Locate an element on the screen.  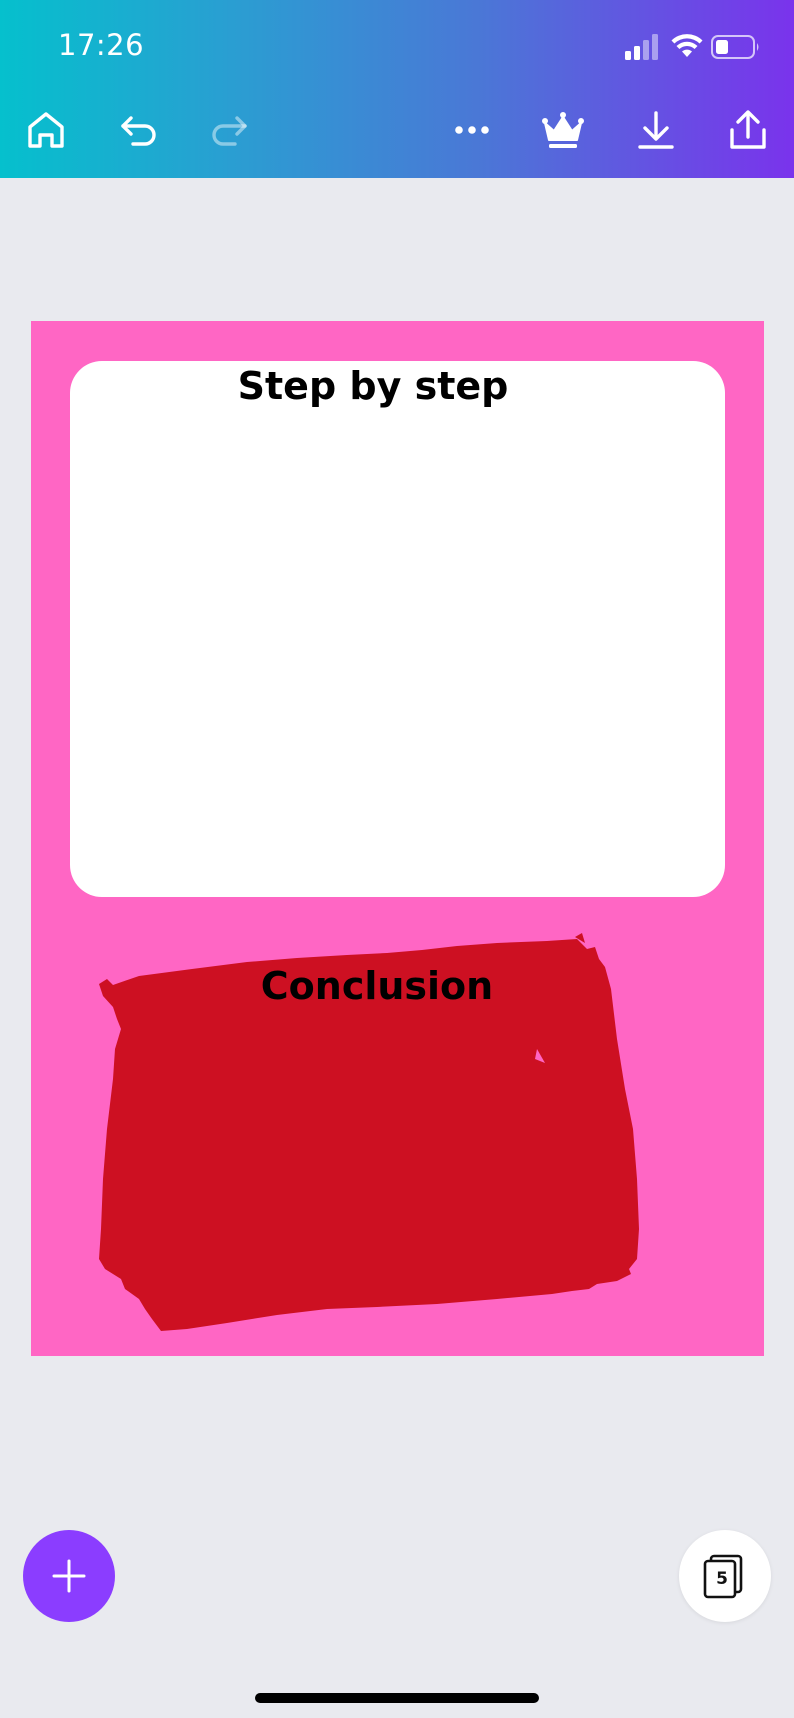
plus-icon is located at coordinates (69, 1576).